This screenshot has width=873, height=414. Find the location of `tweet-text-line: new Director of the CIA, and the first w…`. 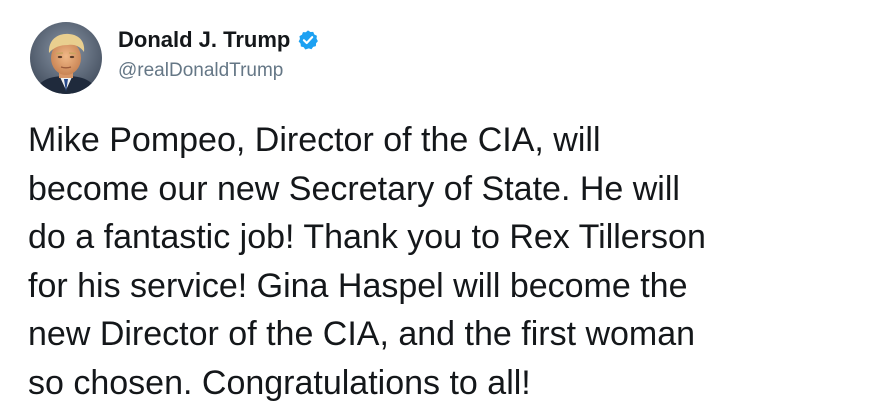

tweet-text-line: new Director of the CIA, and the first w… is located at coordinates (362, 334).